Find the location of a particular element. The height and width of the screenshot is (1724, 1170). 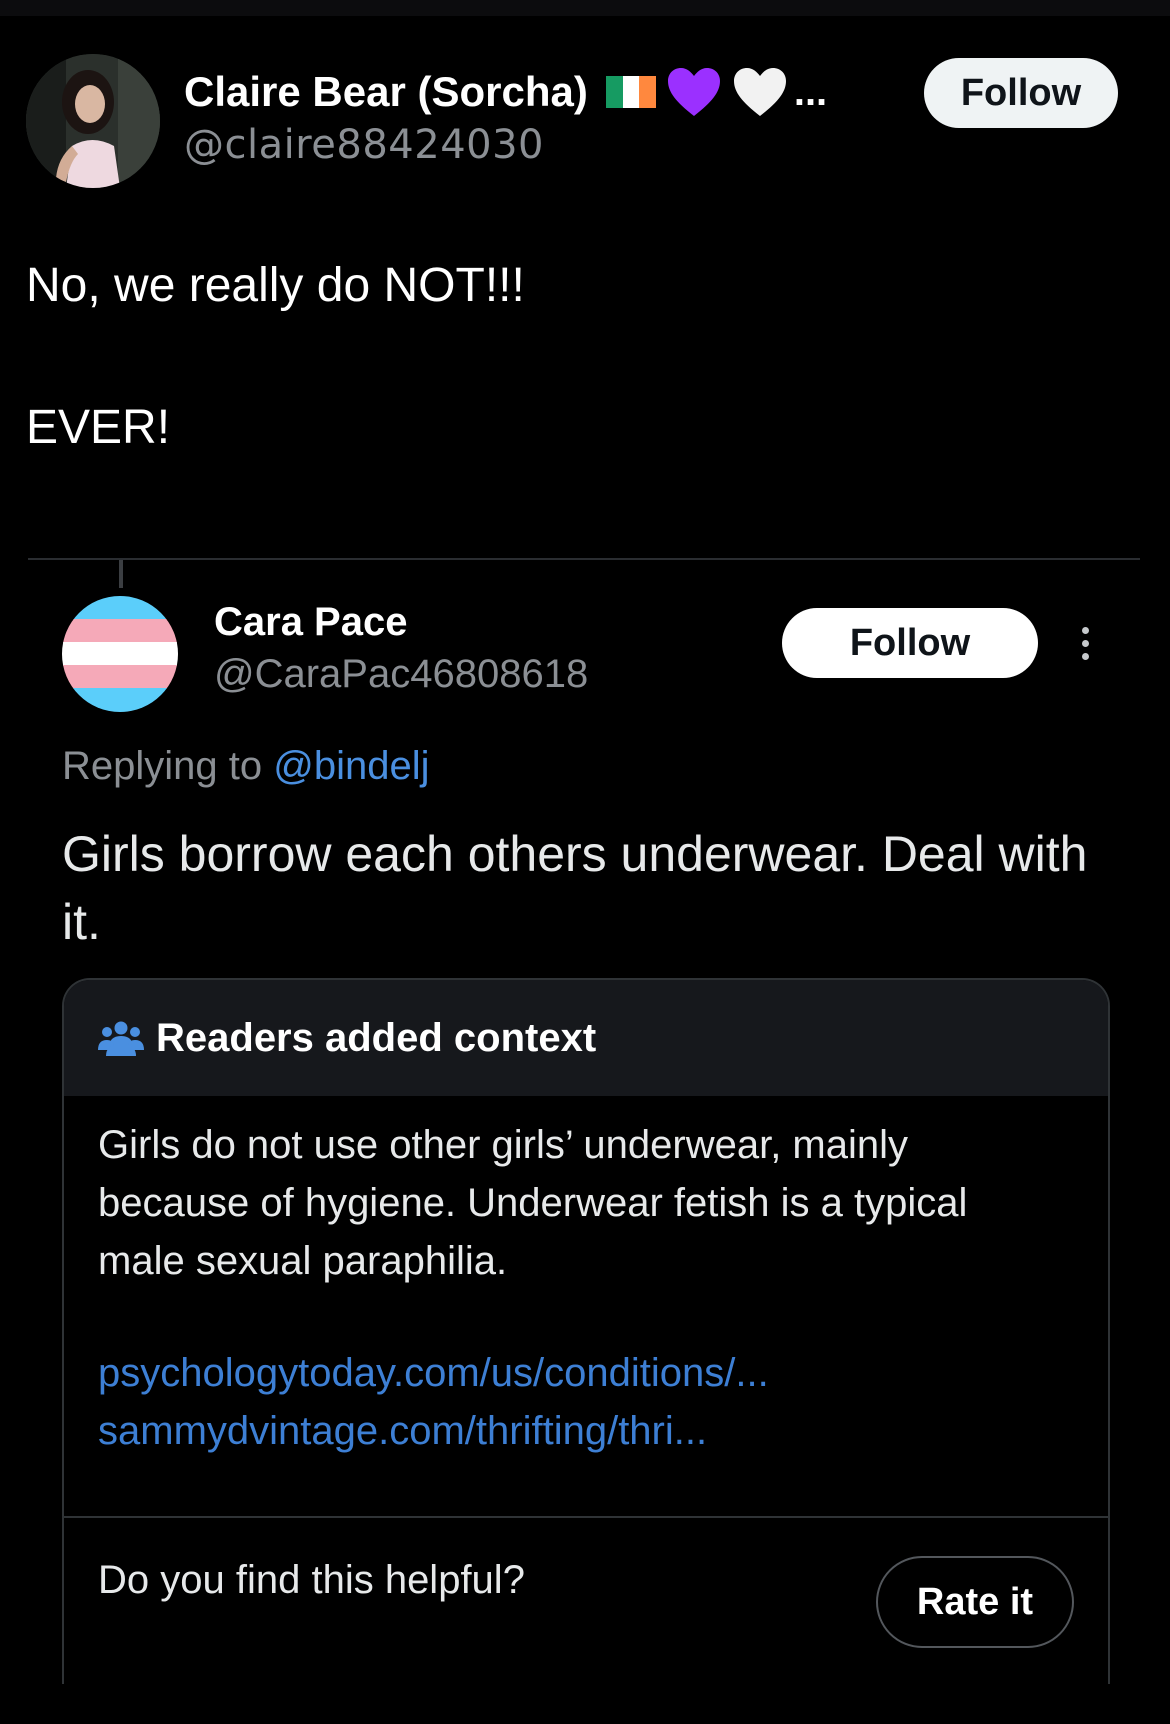

more-options-icon is located at coordinates (1085, 643).